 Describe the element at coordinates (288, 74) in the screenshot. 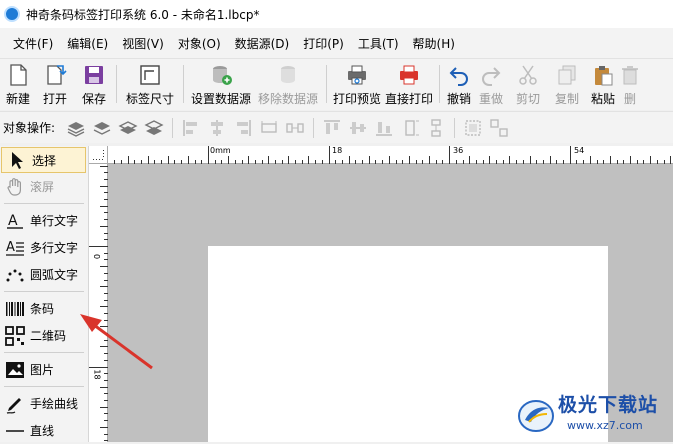

I see `database-remove-icon` at that location.